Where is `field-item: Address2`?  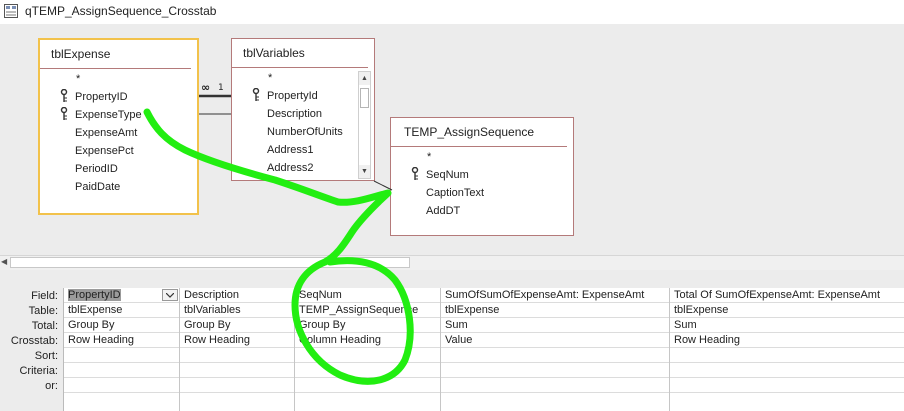 field-item: Address2 is located at coordinates (303, 168).